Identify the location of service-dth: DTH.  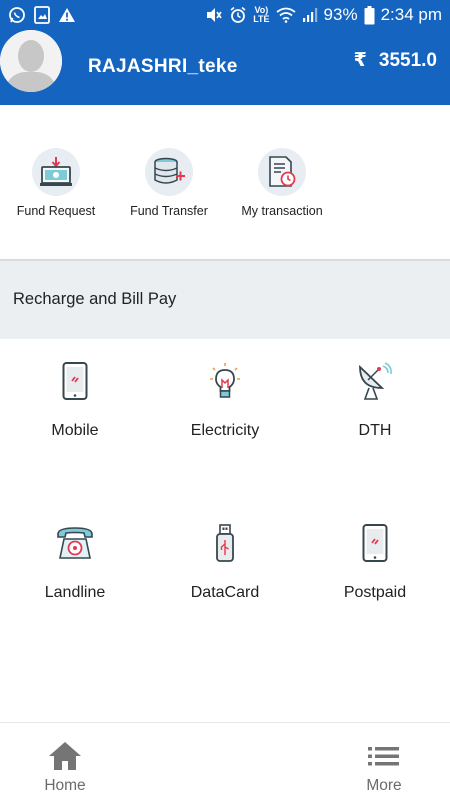
(375, 400).